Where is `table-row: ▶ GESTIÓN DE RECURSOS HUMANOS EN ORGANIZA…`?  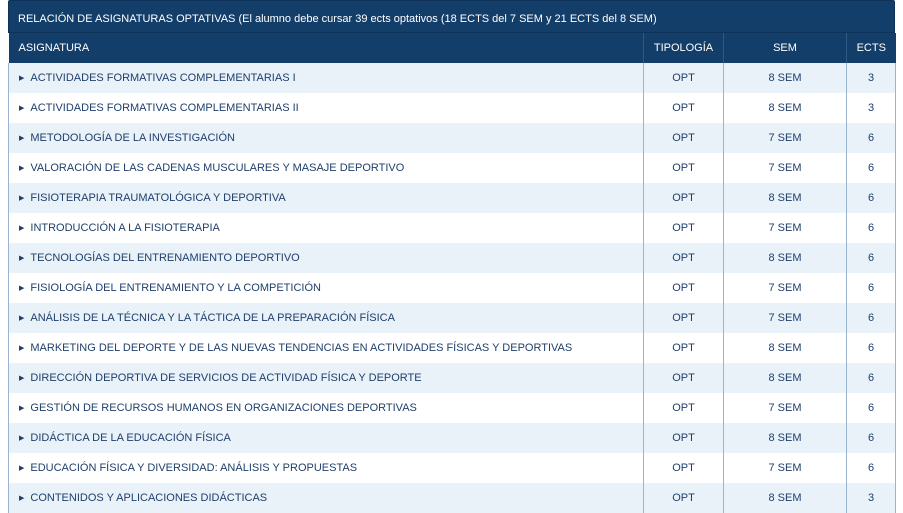 table-row: ▶ GESTIÓN DE RECURSOS HUMANOS EN ORGANIZA… is located at coordinates (452, 408).